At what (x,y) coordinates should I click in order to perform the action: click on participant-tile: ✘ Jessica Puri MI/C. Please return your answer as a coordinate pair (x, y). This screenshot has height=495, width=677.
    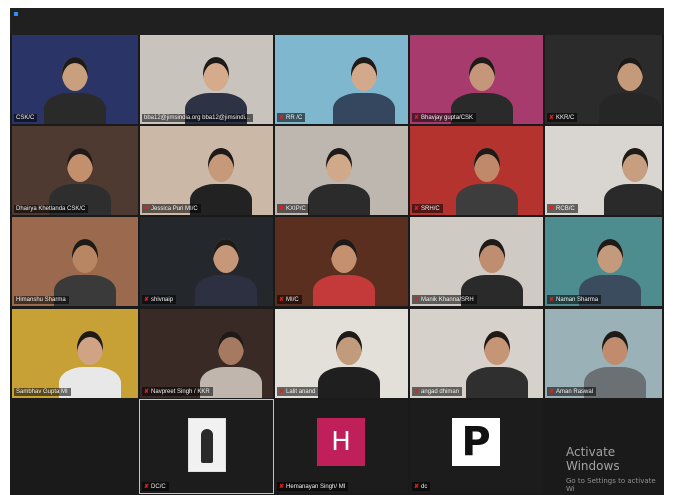
    Looking at the image, I should click on (206, 170).